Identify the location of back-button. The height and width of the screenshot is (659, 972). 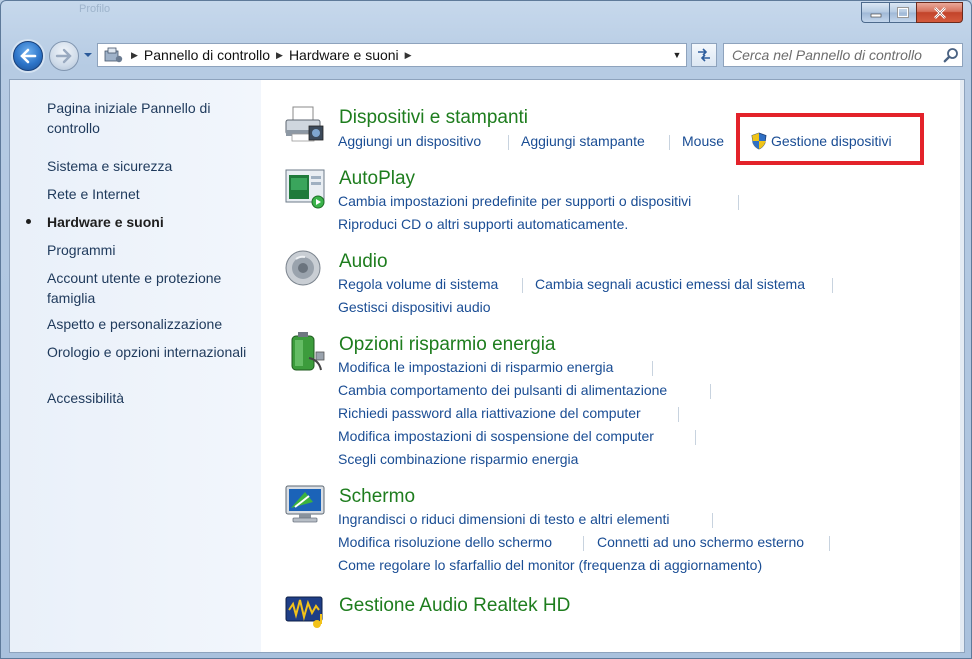
(28, 56).